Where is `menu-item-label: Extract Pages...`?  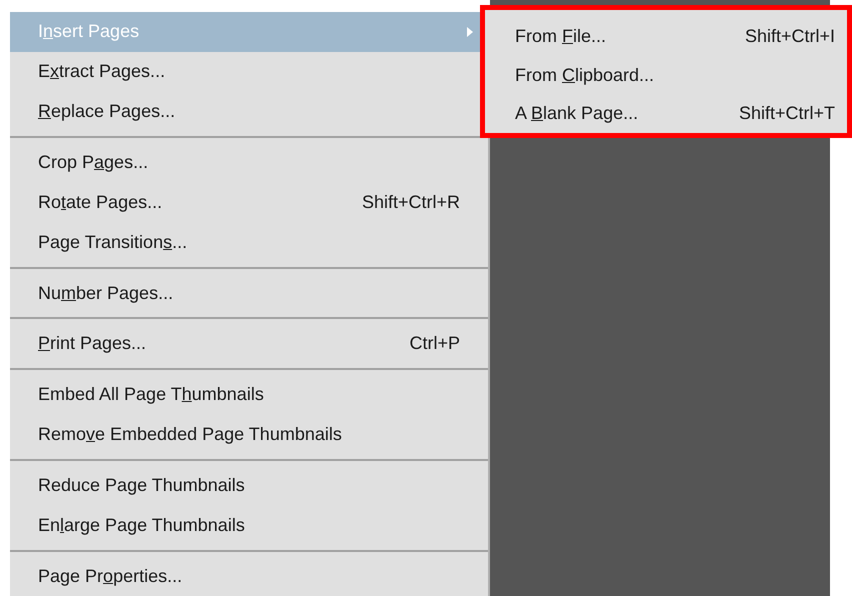
menu-item-label: Extract Pages... is located at coordinates (102, 72).